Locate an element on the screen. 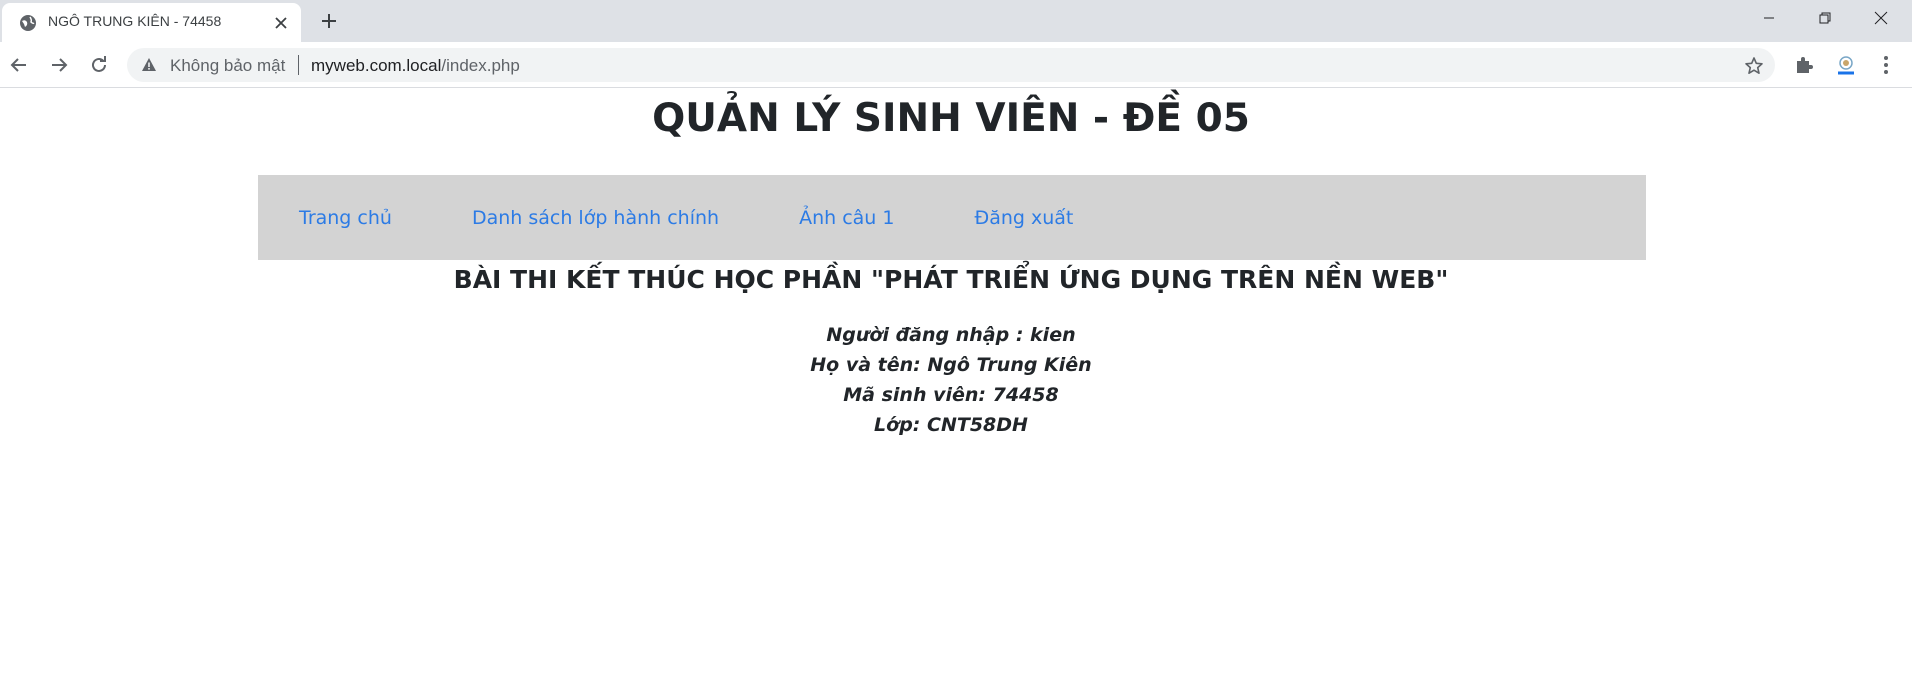  close-window-button is located at coordinates (1881, 18).